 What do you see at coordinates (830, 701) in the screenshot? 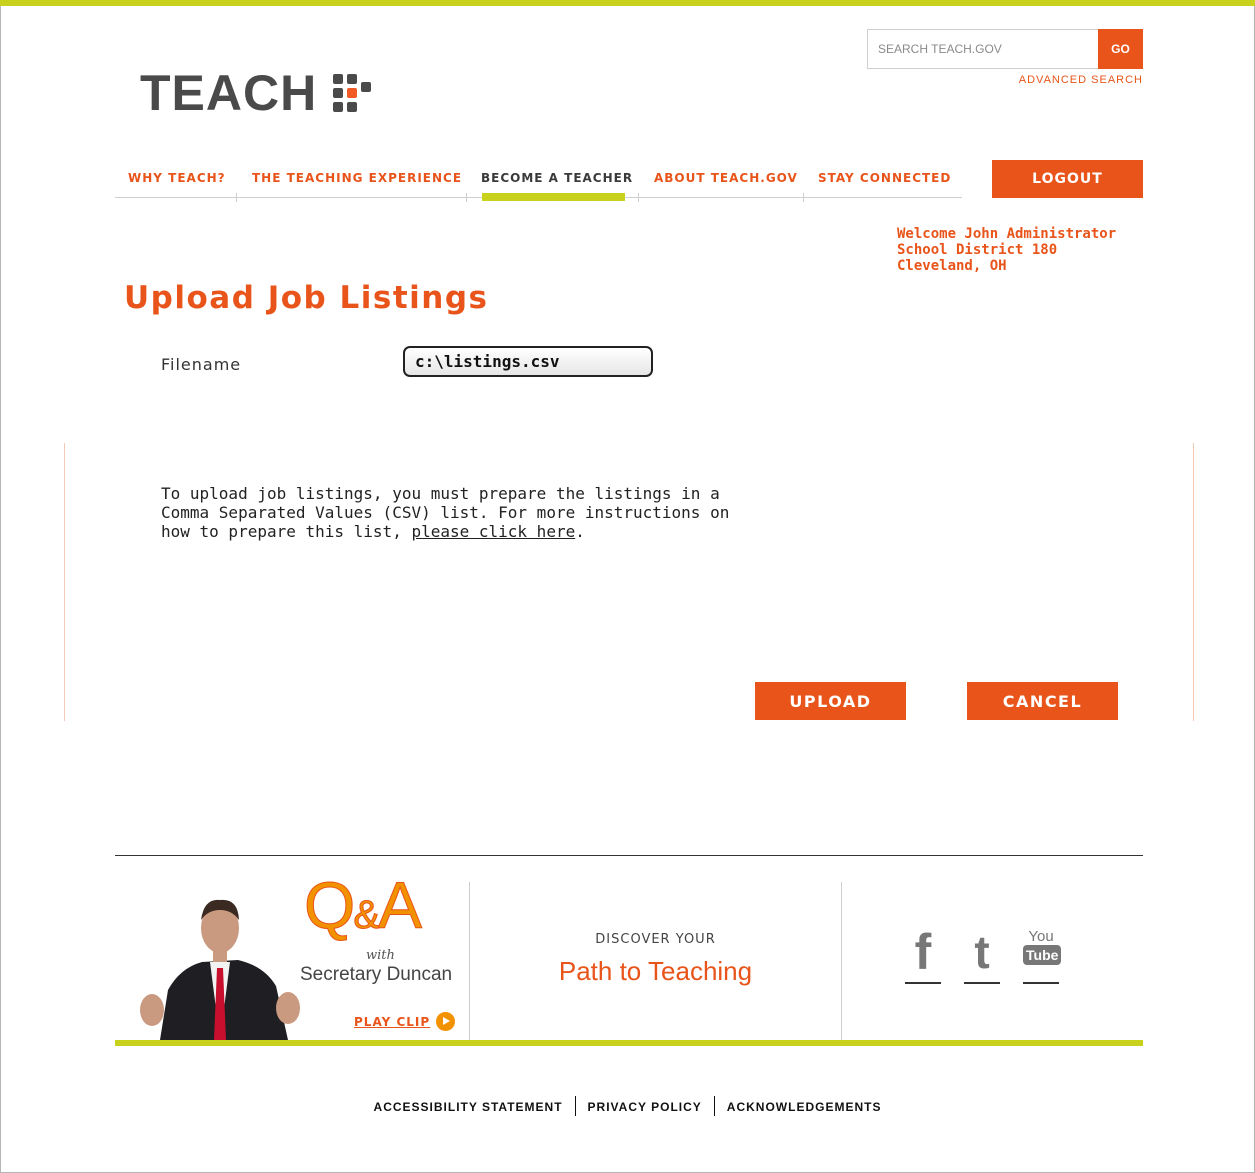
I see `upload-button: UPLOAD` at bounding box center [830, 701].